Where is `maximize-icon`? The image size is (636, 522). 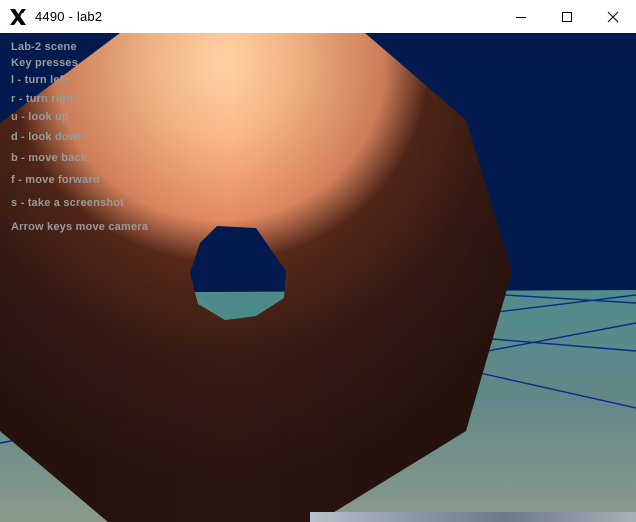
maximize-icon is located at coordinates (567, 16).